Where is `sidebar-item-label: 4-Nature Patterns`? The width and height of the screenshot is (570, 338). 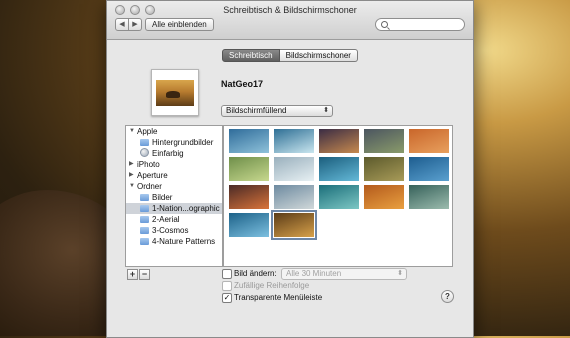 sidebar-item-label: 4-Nature Patterns is located at coordinates (184, 241).